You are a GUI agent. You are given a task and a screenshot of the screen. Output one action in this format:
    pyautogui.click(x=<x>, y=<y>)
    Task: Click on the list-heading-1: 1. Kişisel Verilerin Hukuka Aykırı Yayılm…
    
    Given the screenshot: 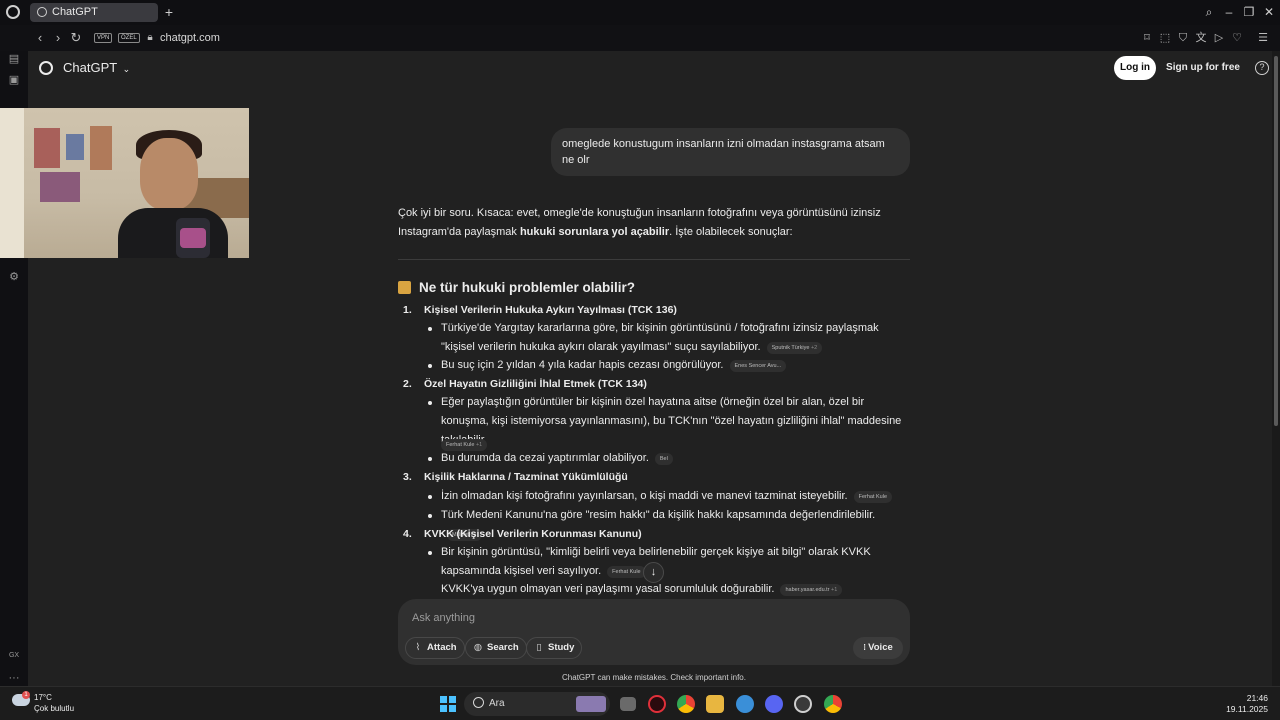 What is the action you would take?
    pyautogui.click(x=540, y=310)
    